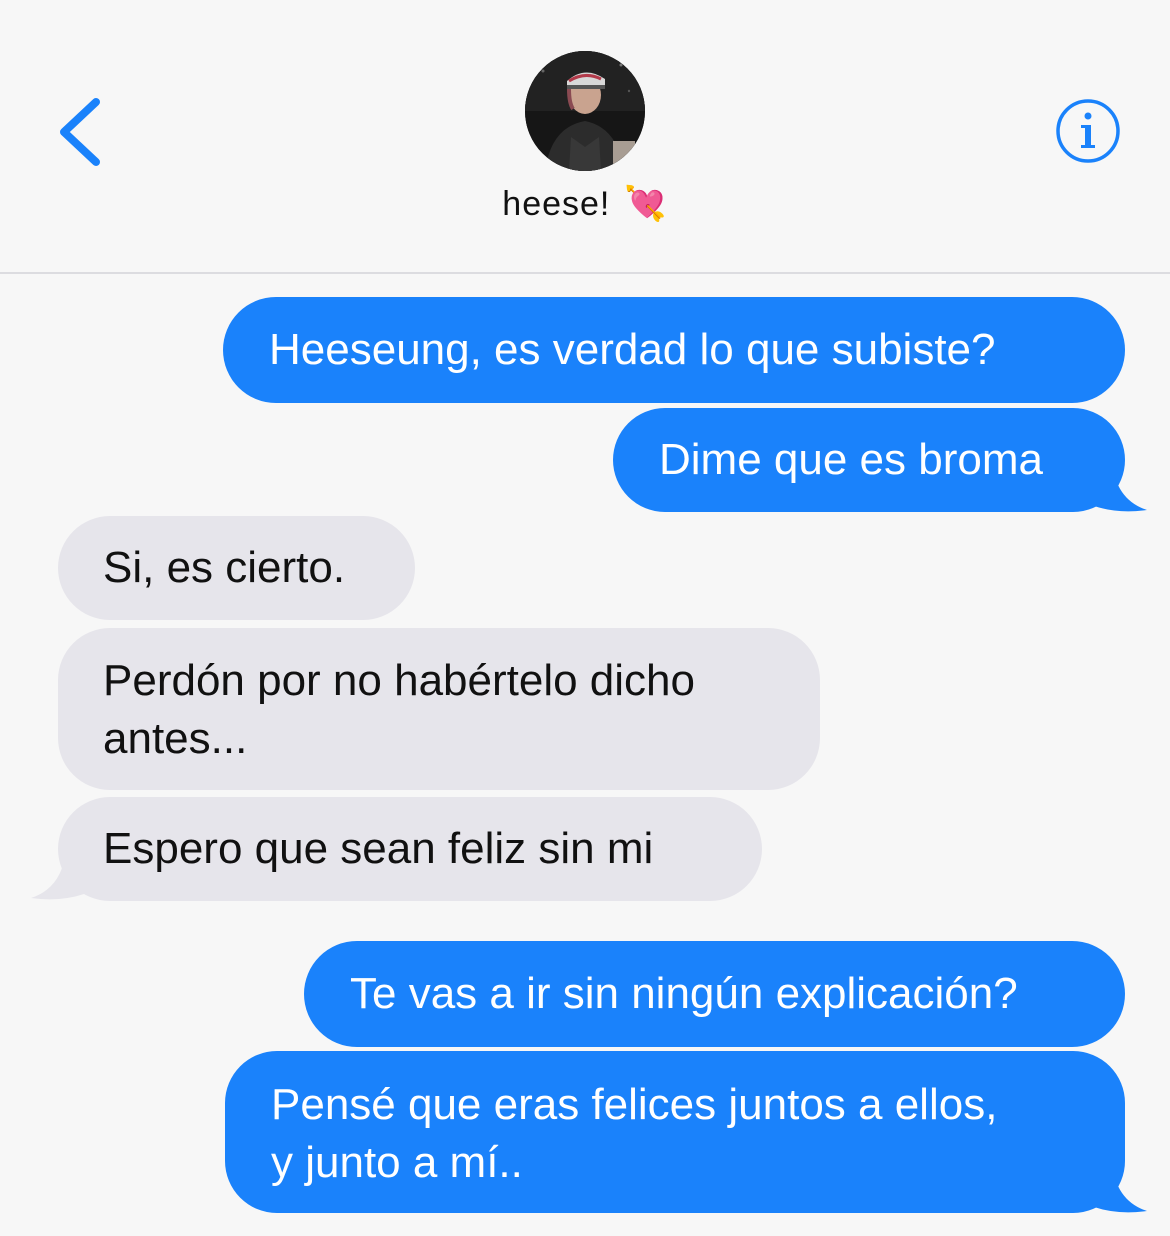 The width and height of the screenshot is (1170, 1236). I want to click on bubble-tail-received, so click(59, 875).